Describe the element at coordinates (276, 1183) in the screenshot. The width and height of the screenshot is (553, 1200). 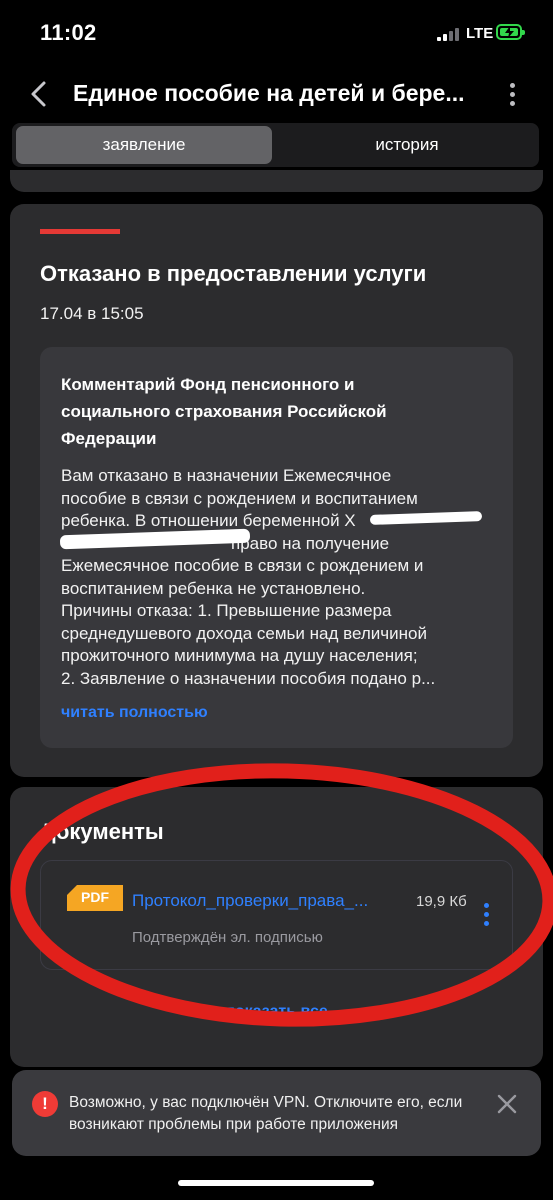
I see `home-indicator` at that location.